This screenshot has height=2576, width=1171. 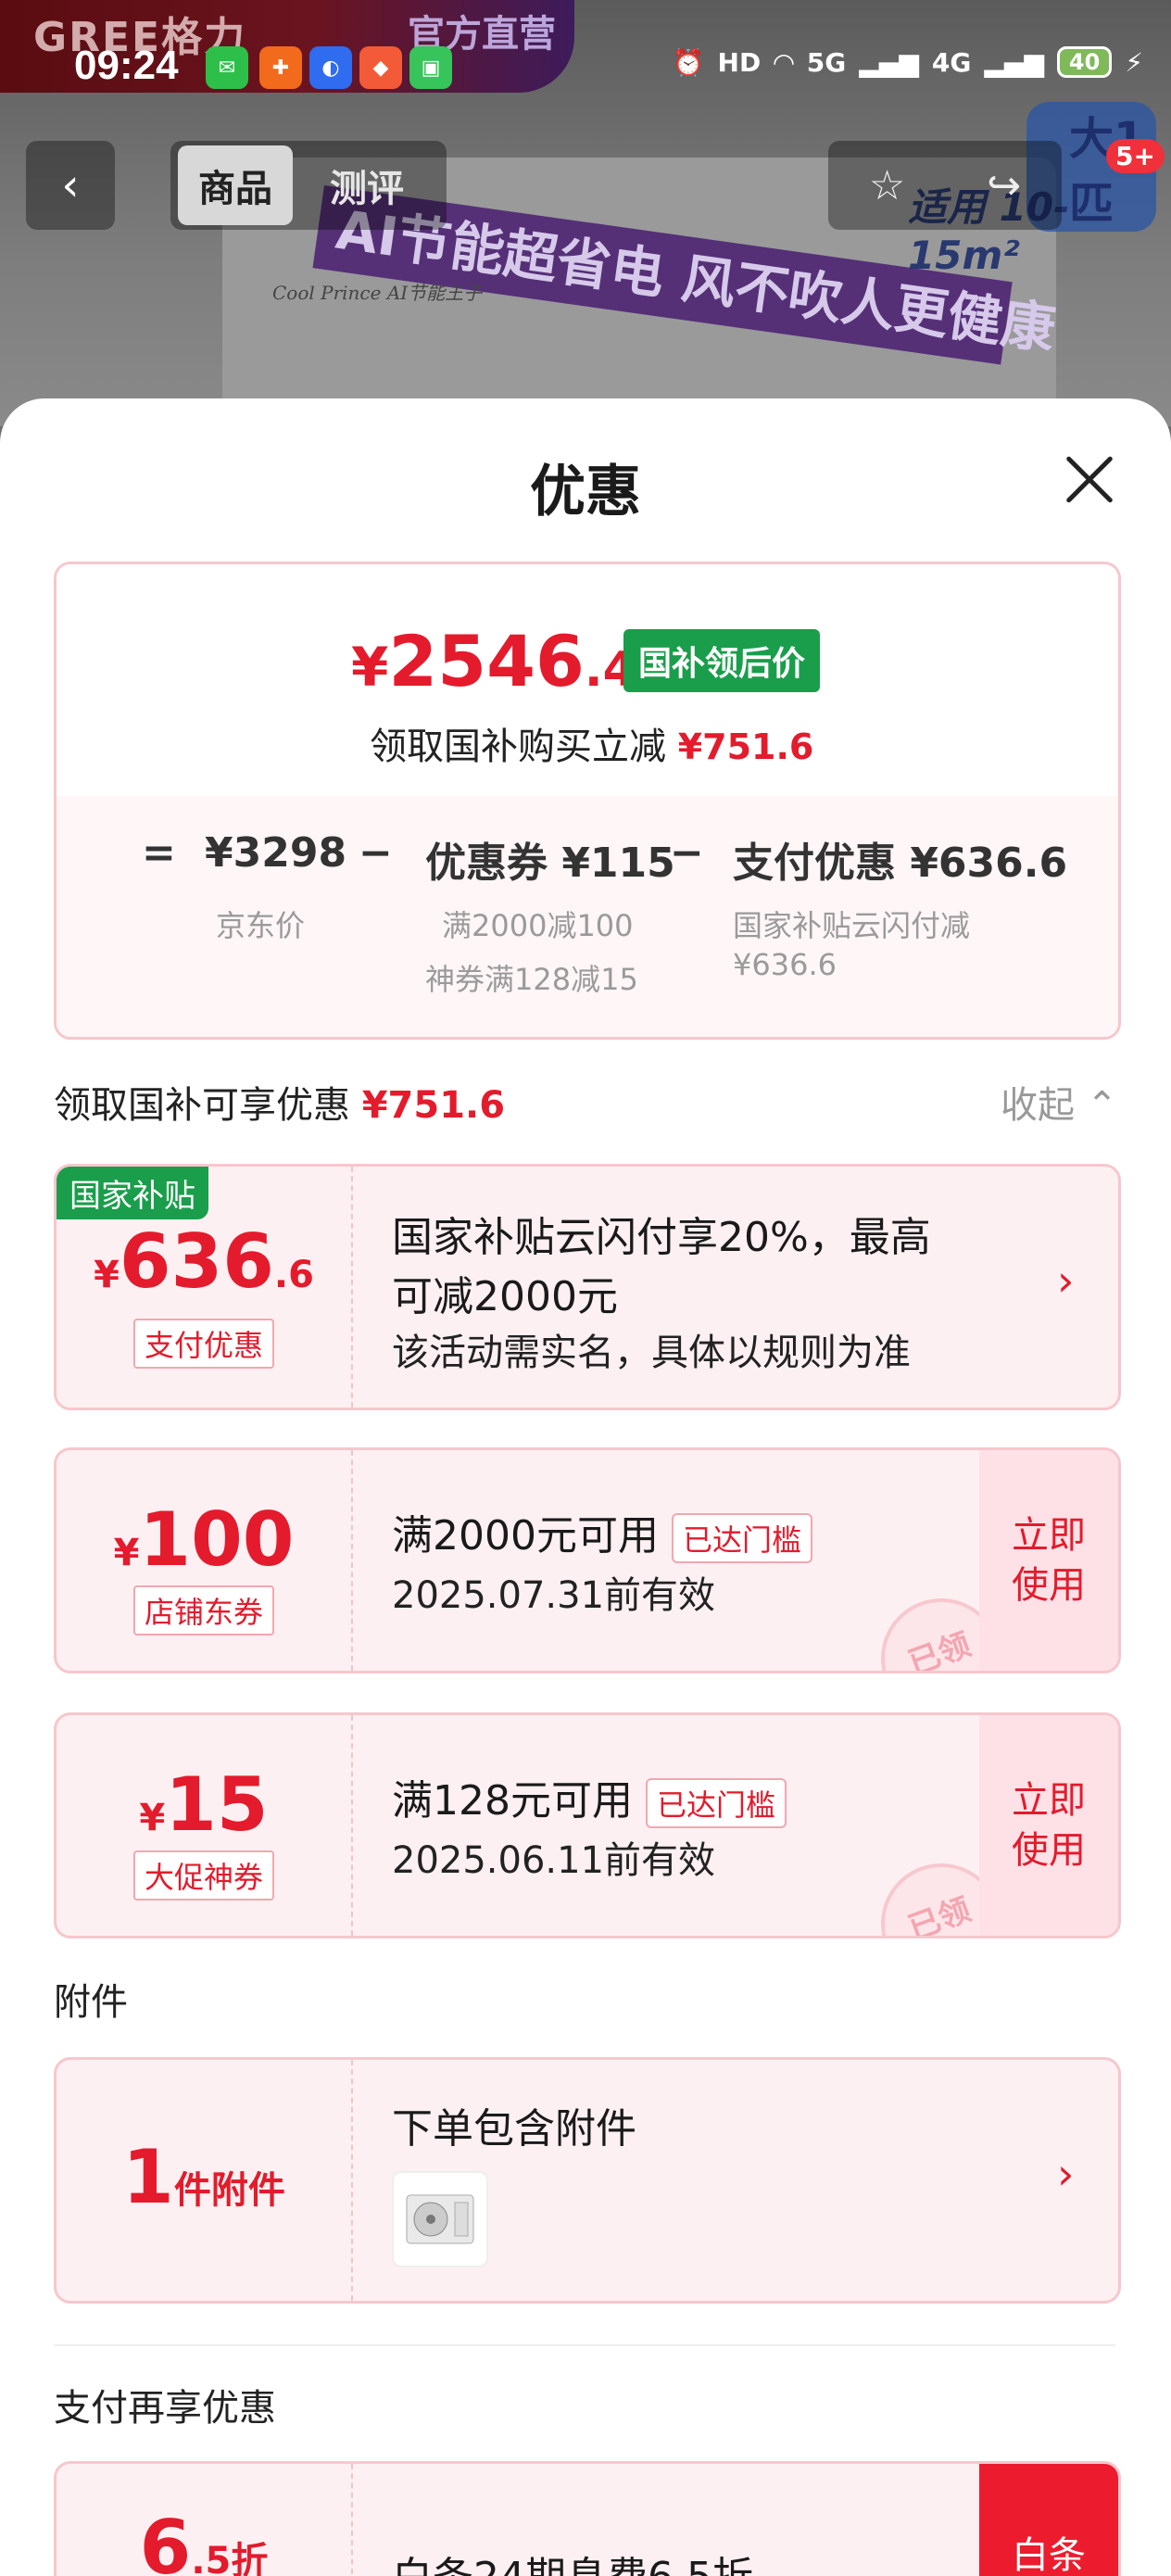 What do you see at coordinates (687, 853) in the screenshot?
I see `minus-sign-2: −` at bounding box center [687, 853].